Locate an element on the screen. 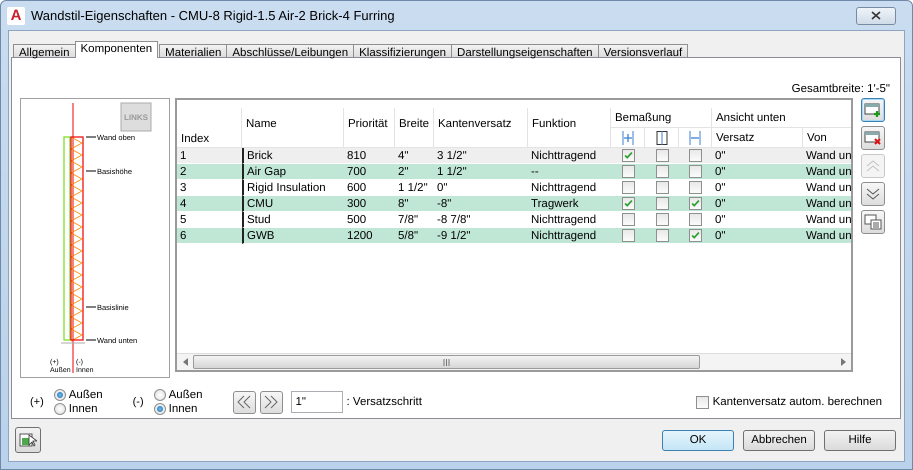  step-back-button is located at coordinates (244, 402).